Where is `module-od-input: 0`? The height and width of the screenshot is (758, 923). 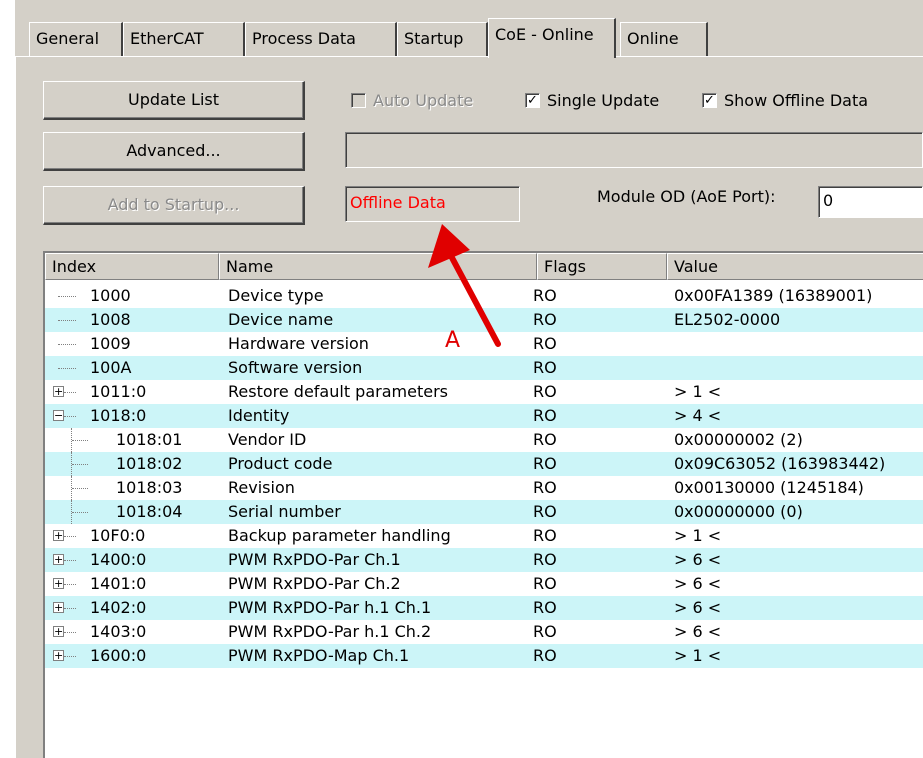
module-od-input: 0 is located at coordinates (870, 202).